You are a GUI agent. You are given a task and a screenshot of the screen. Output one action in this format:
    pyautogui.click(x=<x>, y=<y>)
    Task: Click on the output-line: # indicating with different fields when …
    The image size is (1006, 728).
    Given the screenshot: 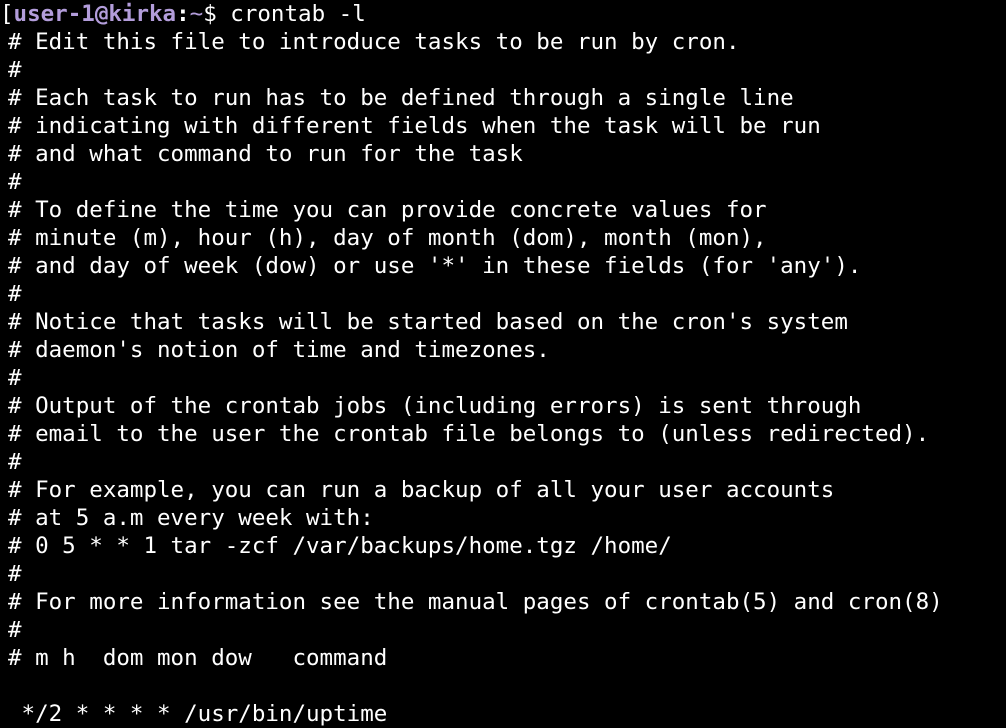 What is the action you would take?
    pyautogui.click(x=414, y=126)
    